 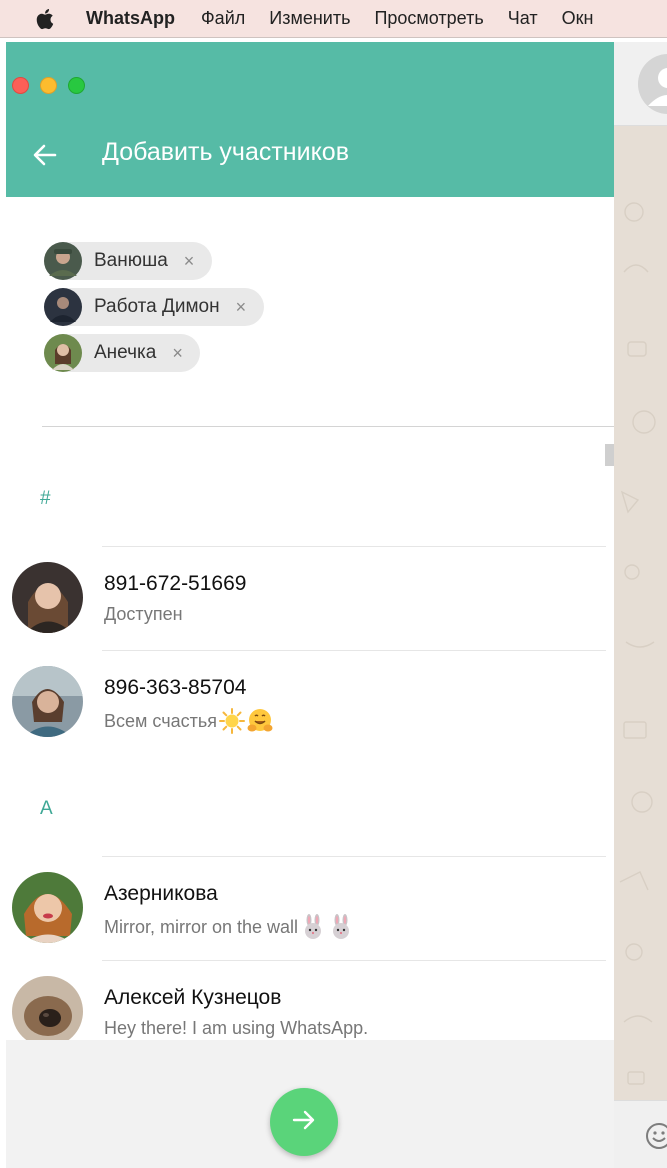 I want to click on contact-status: Всем счастья, so click(x=188, y=721).